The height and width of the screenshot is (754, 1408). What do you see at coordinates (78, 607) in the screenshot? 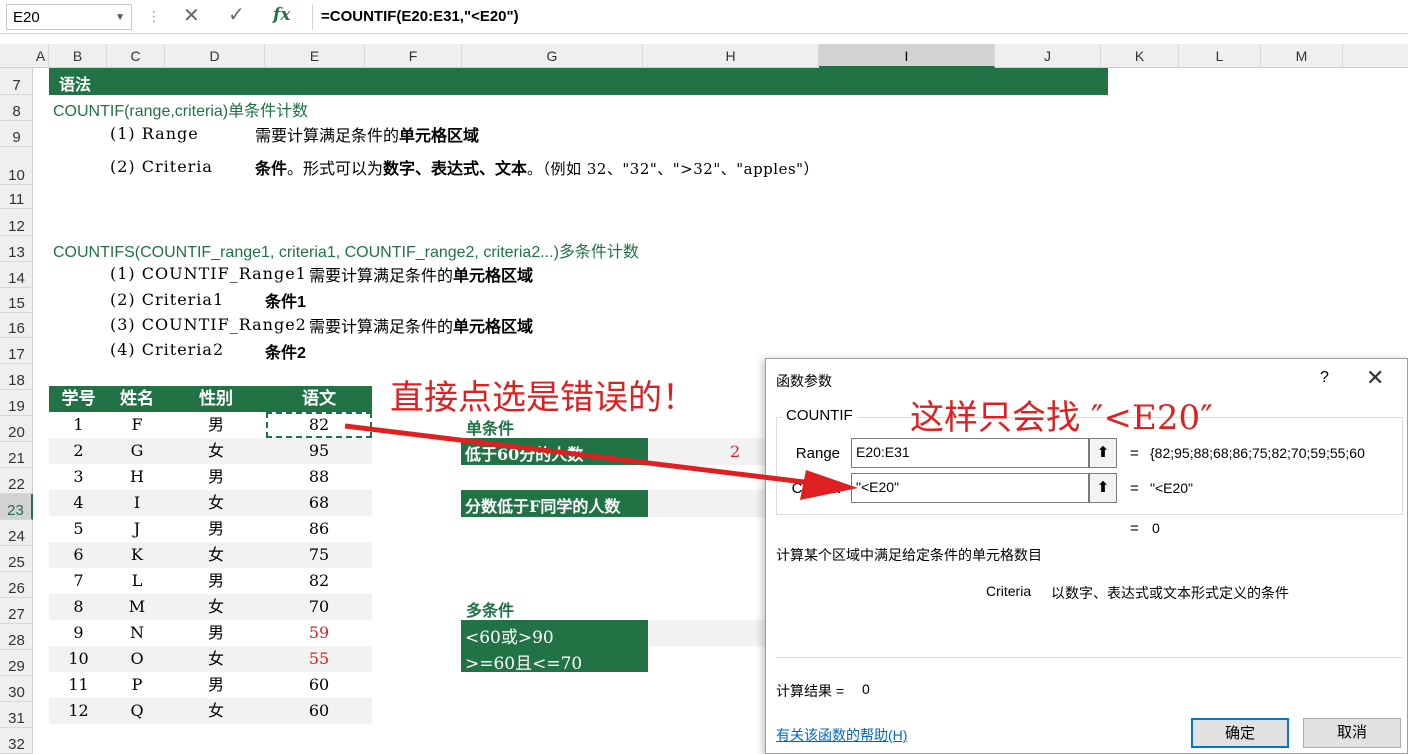
I see `table-cell-id: 8` at bounding box center [78, 607].